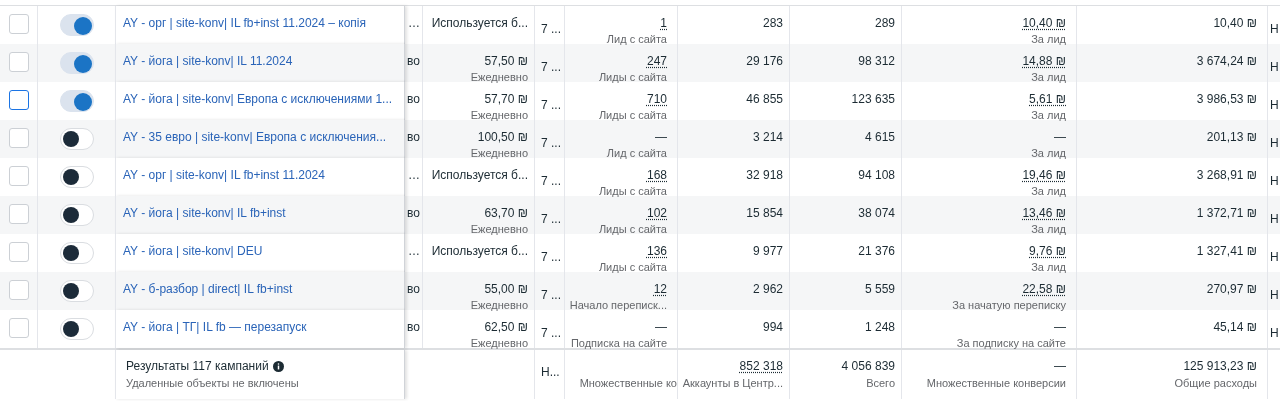 This screenshot has width=1280, height=401. Describe the element at coordinates (1235, 328) in the screenshot. I see `table-cell-text: 45,14 ₪` at that location.